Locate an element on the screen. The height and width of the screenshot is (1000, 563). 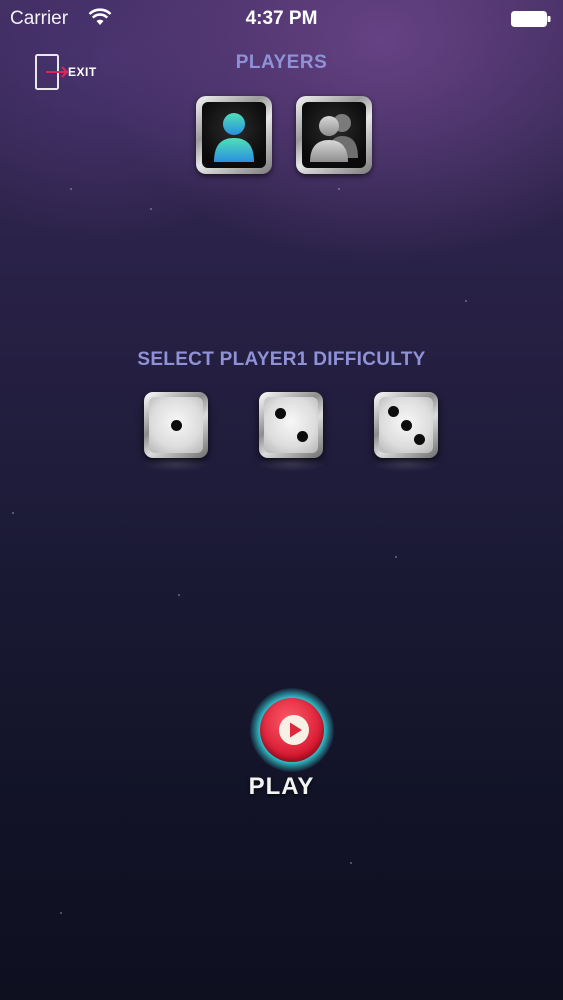
dice-three-icon is located at coordinates (406, 425).